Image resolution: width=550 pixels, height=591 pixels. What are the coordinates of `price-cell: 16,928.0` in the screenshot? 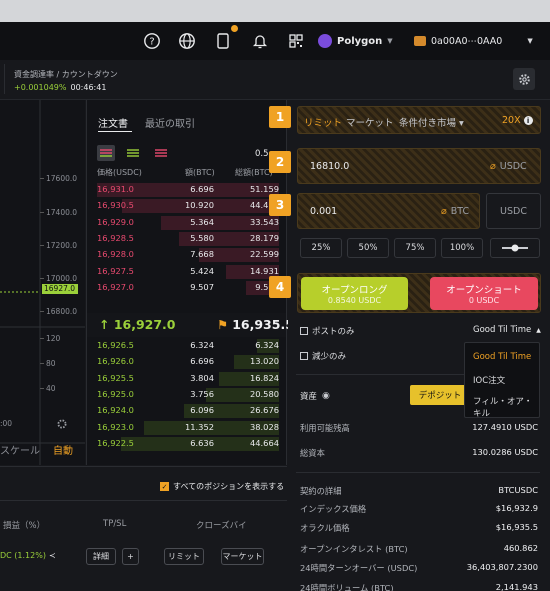 It's located at (115, 254).